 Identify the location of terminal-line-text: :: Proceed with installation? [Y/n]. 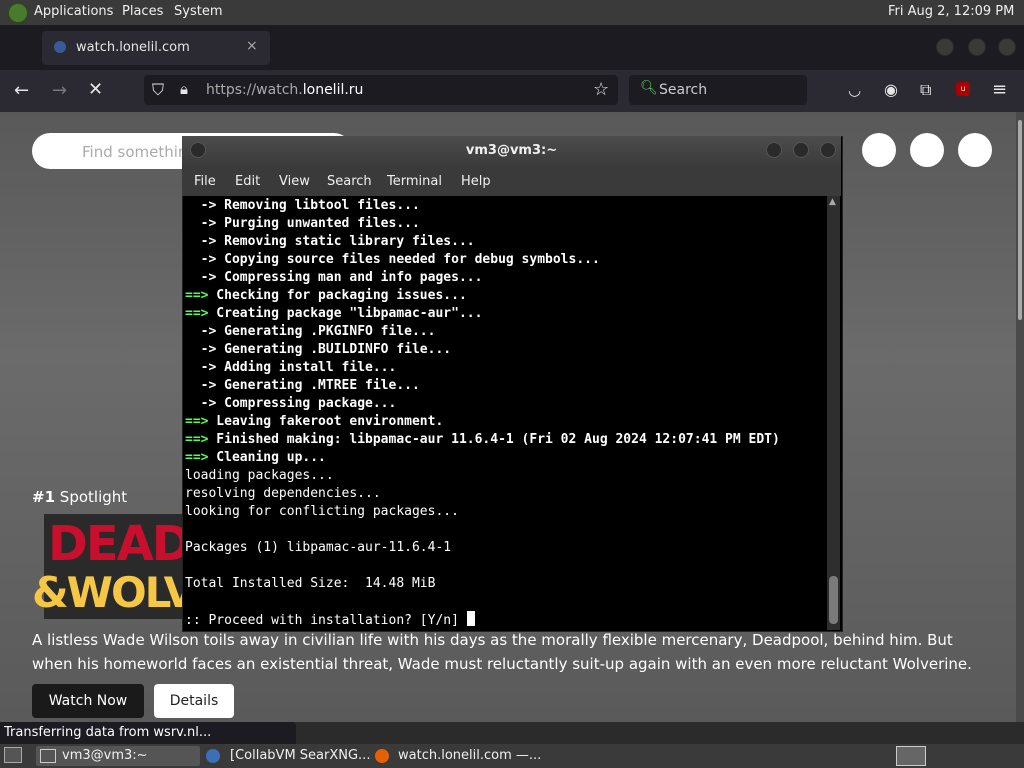
(326, 620).